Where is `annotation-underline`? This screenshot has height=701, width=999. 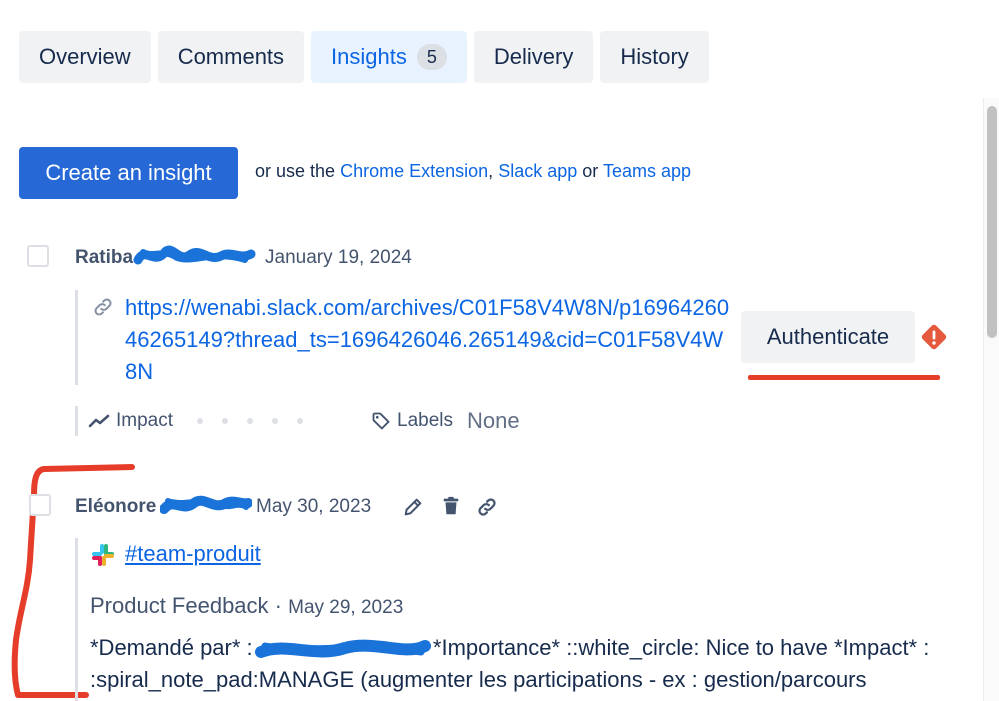
annotation-underline is located at coordinates (844, 377).